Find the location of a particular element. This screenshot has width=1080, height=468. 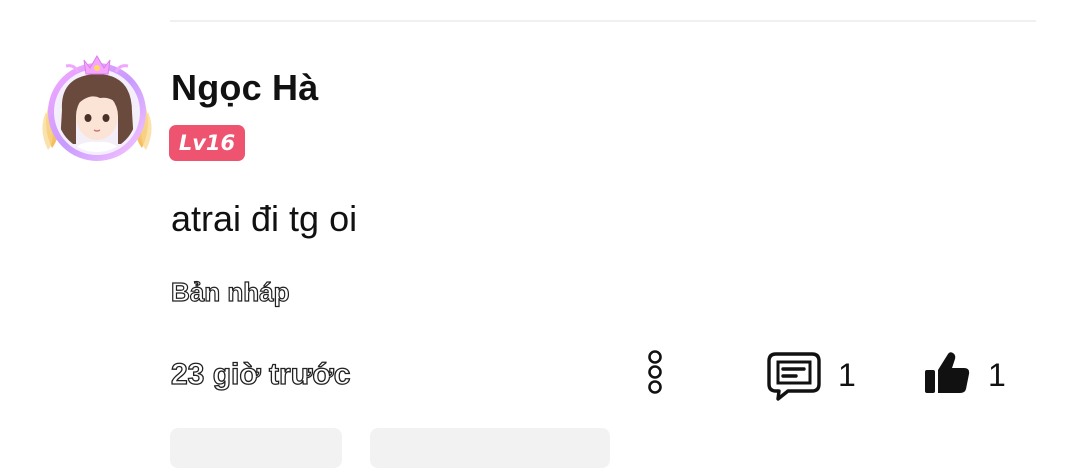

level-badge: Lv16 is located at coordinates (207, 143).